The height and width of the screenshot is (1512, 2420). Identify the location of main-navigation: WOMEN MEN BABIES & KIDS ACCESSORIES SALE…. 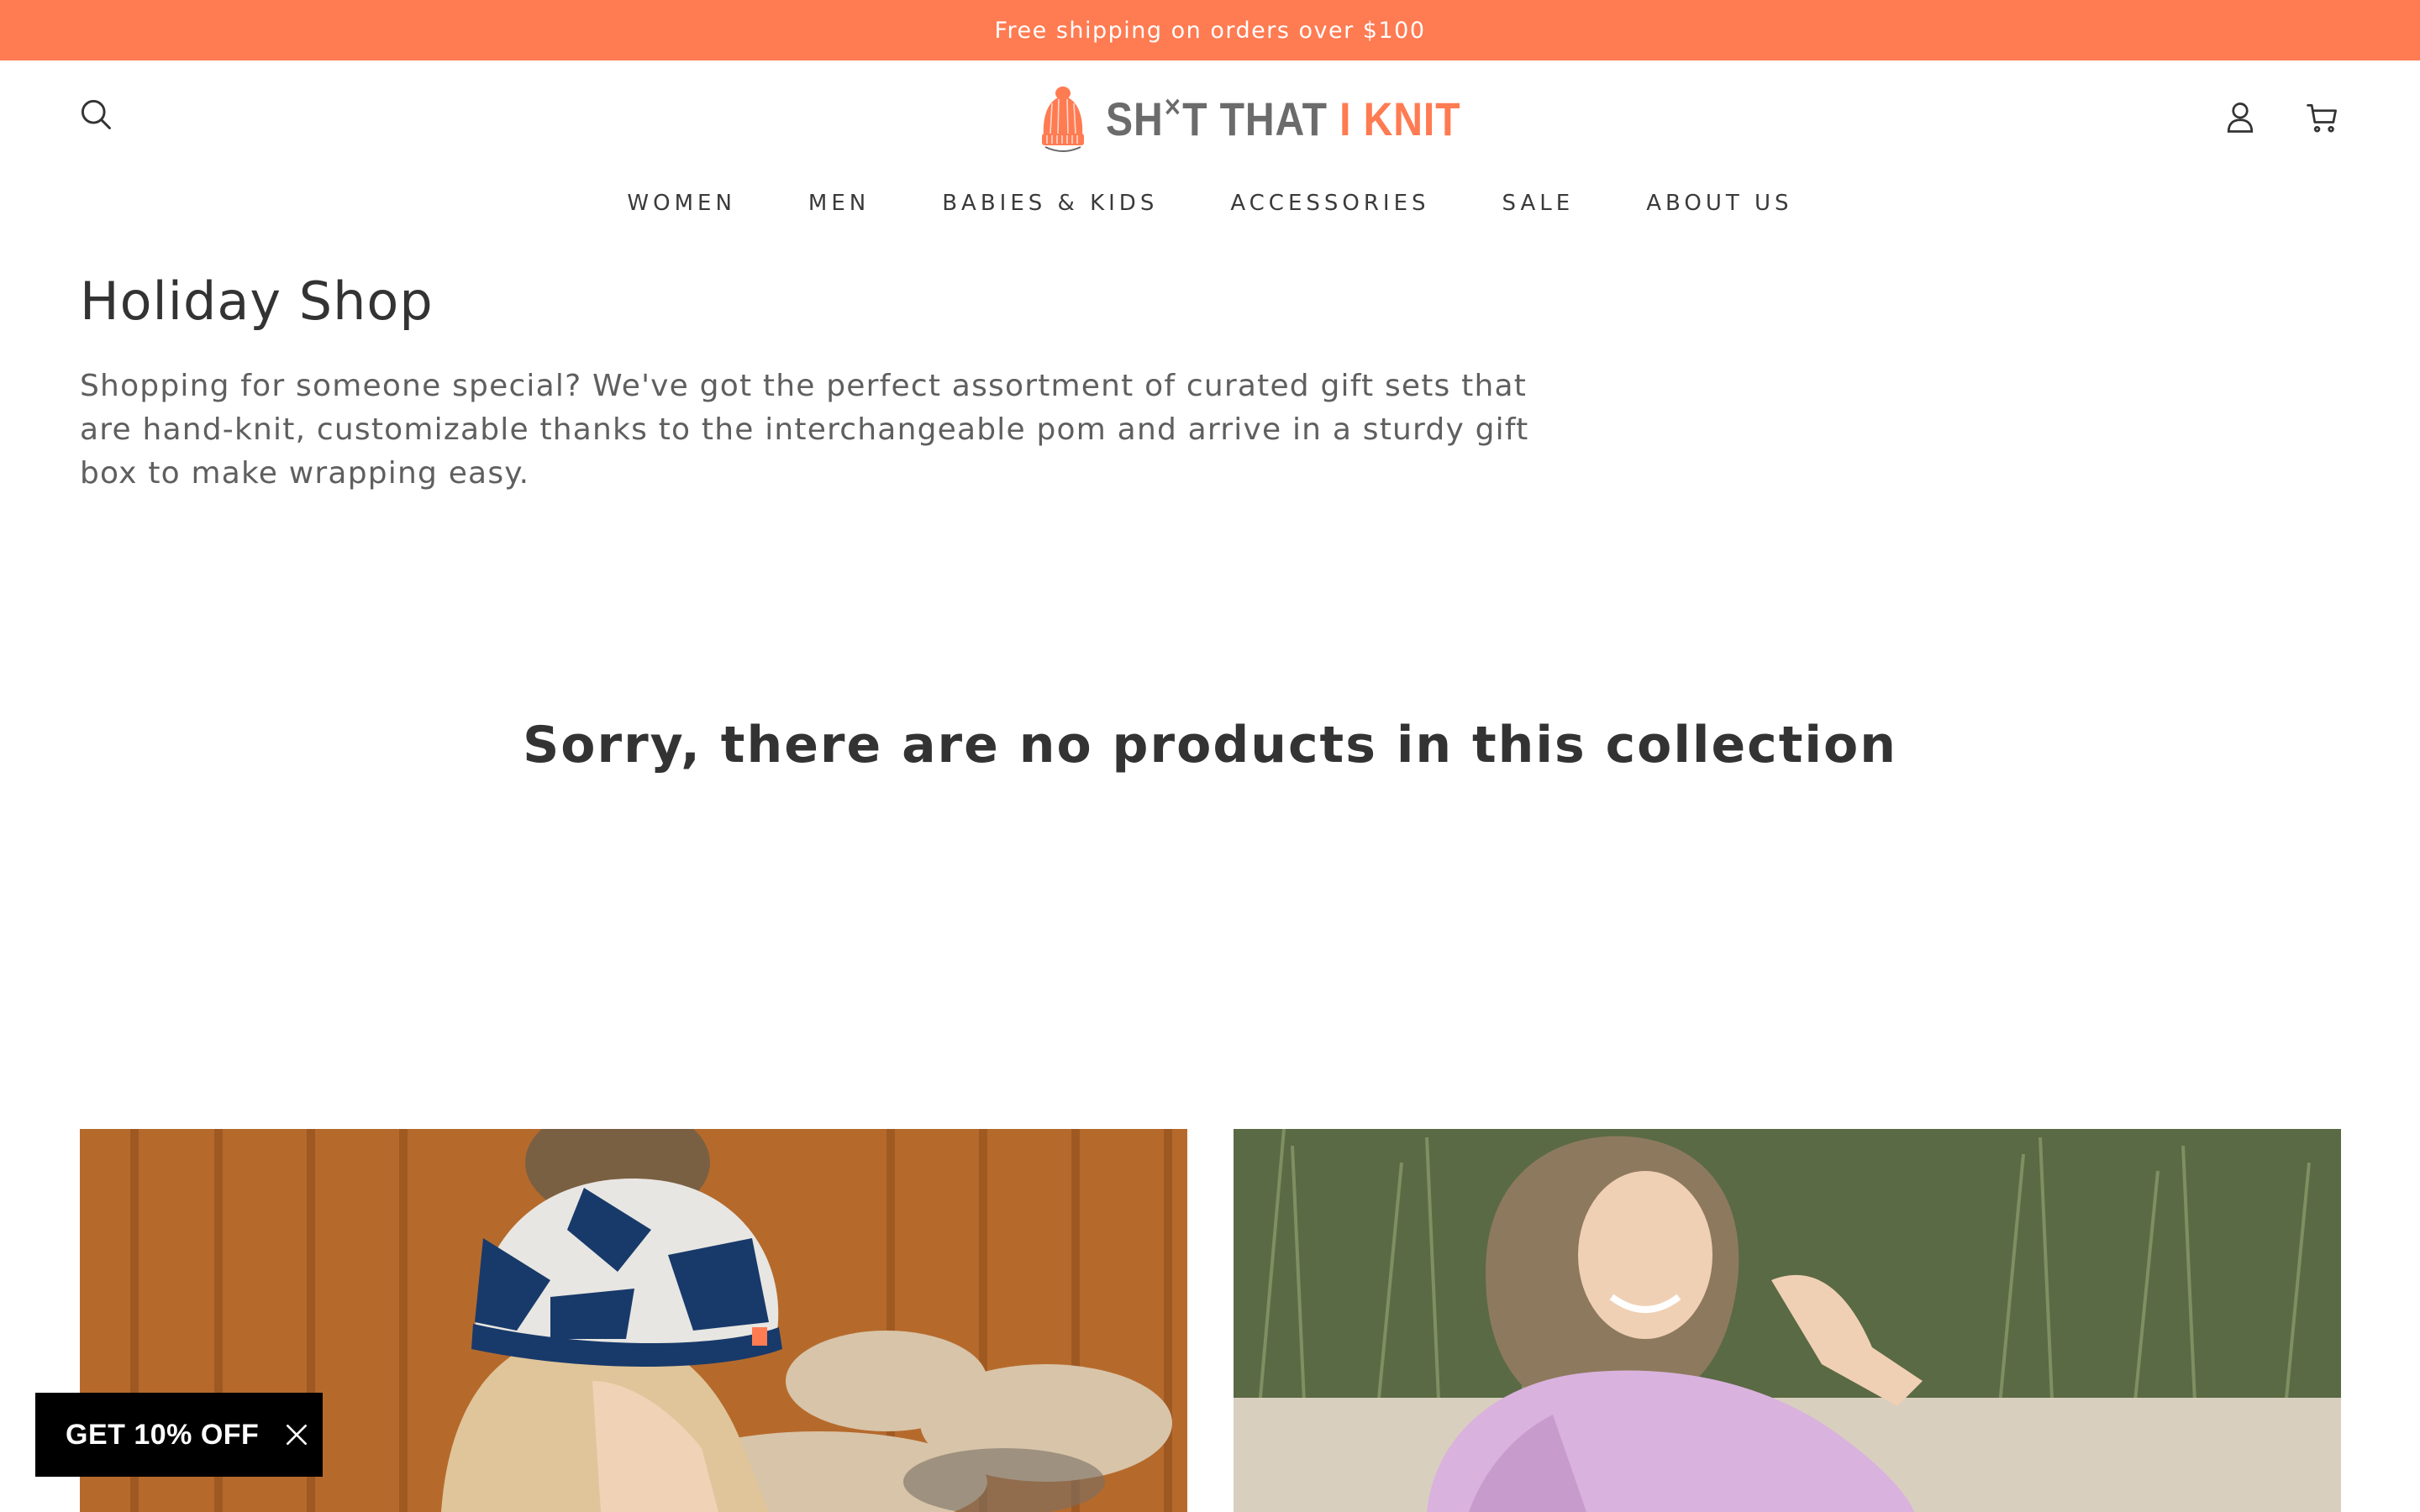
(1210, 203).